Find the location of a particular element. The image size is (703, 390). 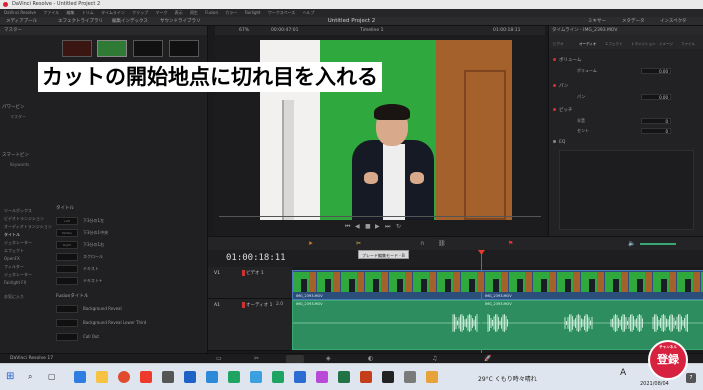

video-clip: IMG_2393.MOV IMG_2393.MOV is located at coordinates (497, 285).